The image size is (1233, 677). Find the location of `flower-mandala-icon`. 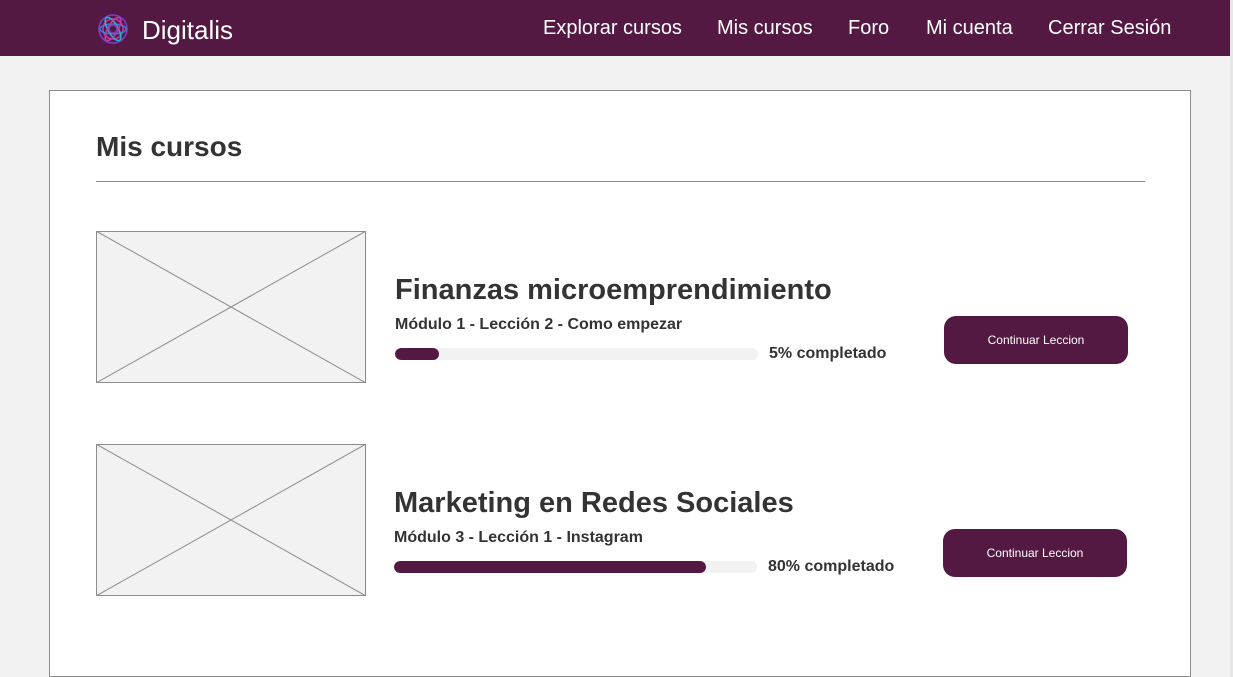

flower-mandala-icon is located at coordinates (113, 29).